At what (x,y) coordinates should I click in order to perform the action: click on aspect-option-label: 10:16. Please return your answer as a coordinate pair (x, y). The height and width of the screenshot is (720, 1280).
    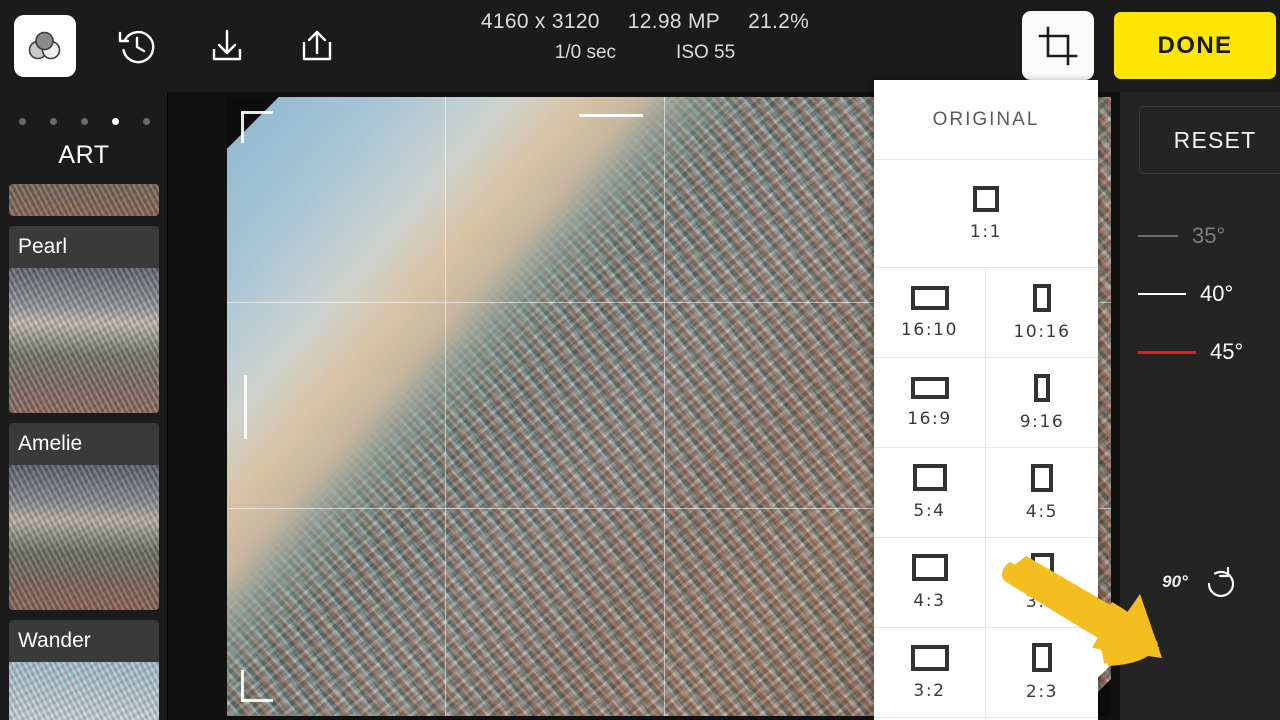
    Looking at the image, I should click on (1042, 331).